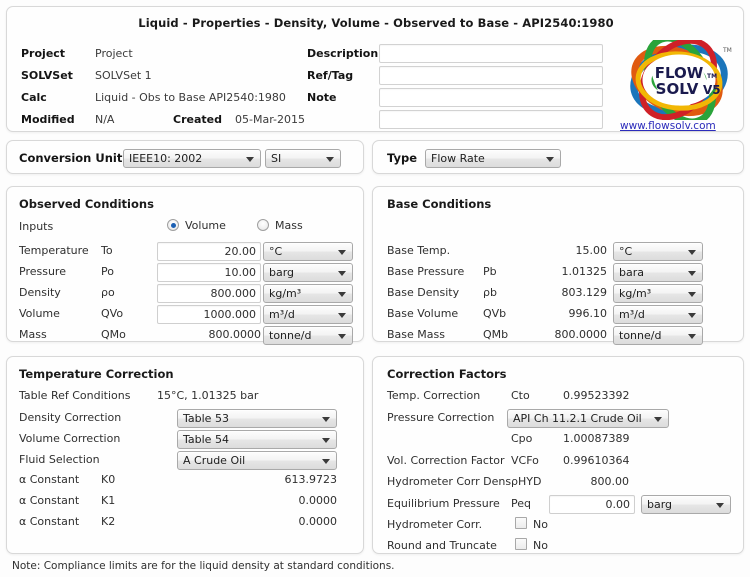 This screenshot has width=750, height=577. I want to click on header-value-modified: N/A, so click(105, 119).